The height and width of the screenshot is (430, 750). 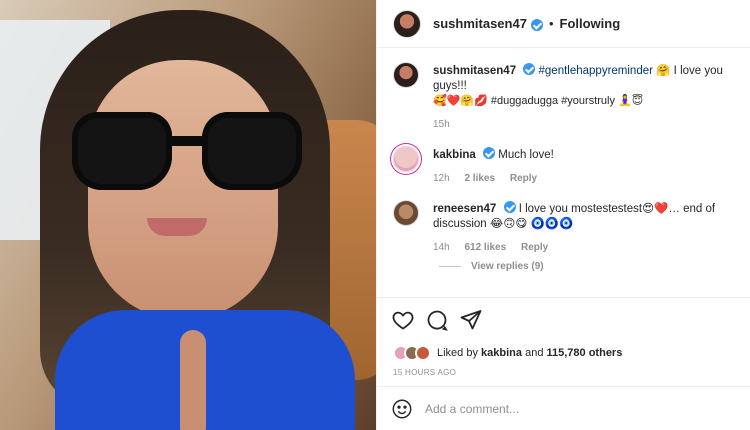 What do you see at coordinates (485, 247) in the screenshot?
I see `comment-likes: 612 likes` at bounding box center [485, 247].